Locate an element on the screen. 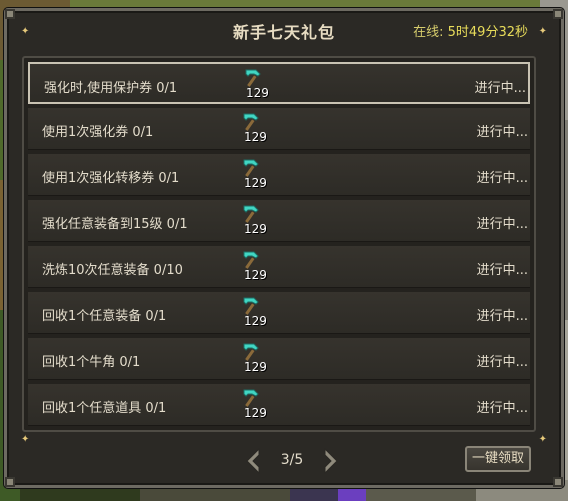 The height and width of the screenshot is (501, 568). task-name: 使用1次强化转移券 0/1 is located at coordinates (111, 178).